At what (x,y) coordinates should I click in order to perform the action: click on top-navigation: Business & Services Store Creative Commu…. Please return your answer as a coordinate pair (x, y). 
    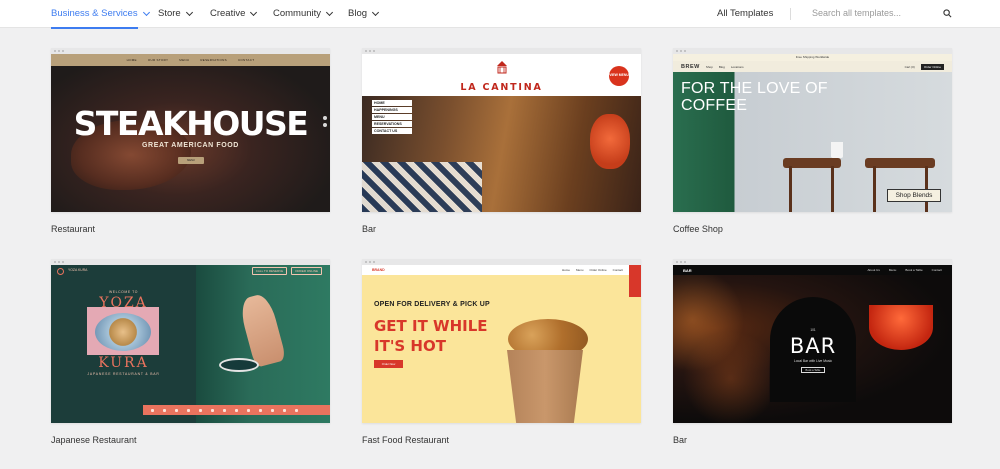
    Looking at the image, I should click on (500, 14).